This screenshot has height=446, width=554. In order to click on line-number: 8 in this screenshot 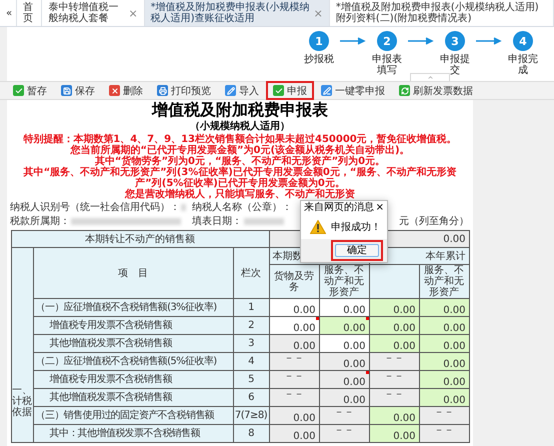, I will do `click(252, 434)`.